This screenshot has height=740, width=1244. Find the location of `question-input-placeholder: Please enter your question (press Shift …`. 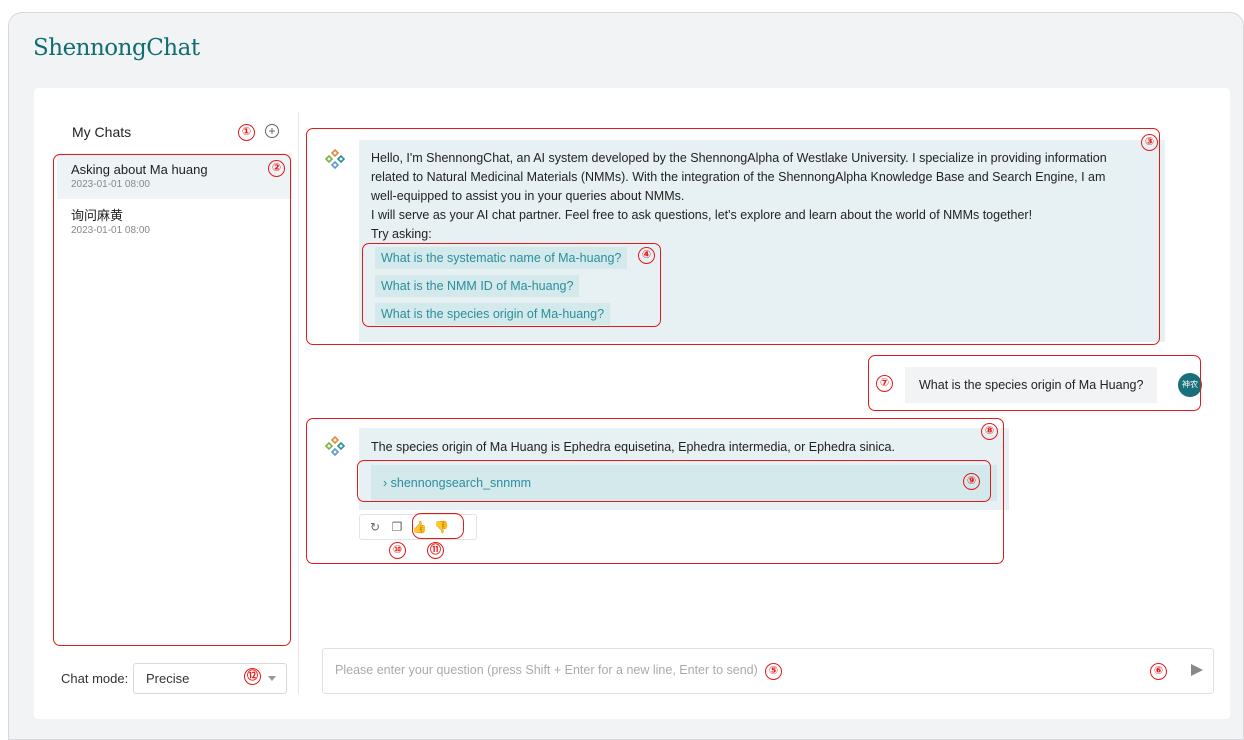

question-input-placeholder: Please enter your question (press Shift … is located at coordinates (546, 670).